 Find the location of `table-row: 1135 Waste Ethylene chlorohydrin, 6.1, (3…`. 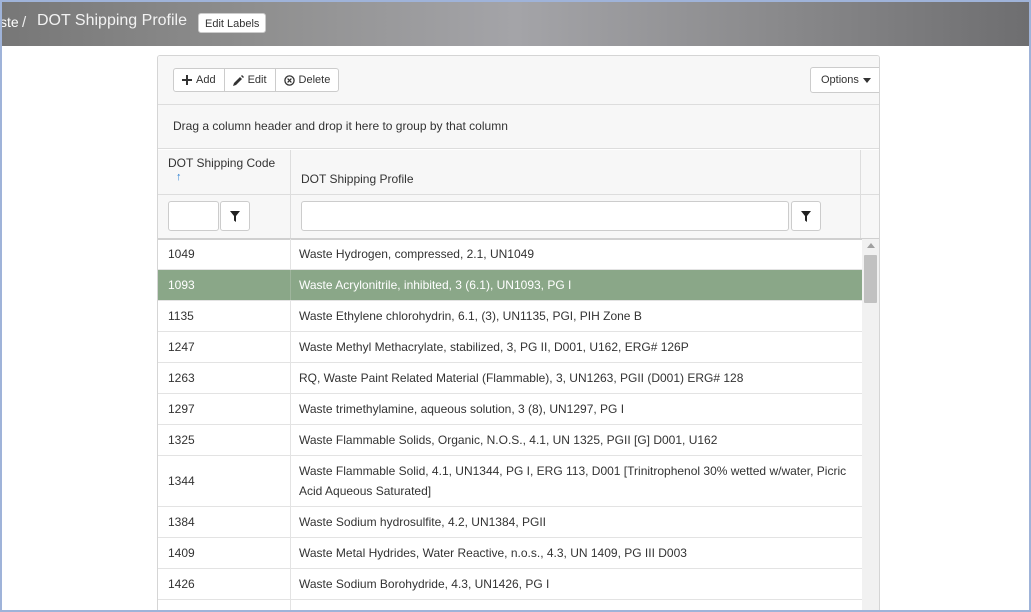

table-row: 1135 Waste Ethylene chlorohydrin, 6.1, (3… is located at coordinates (510, 316).